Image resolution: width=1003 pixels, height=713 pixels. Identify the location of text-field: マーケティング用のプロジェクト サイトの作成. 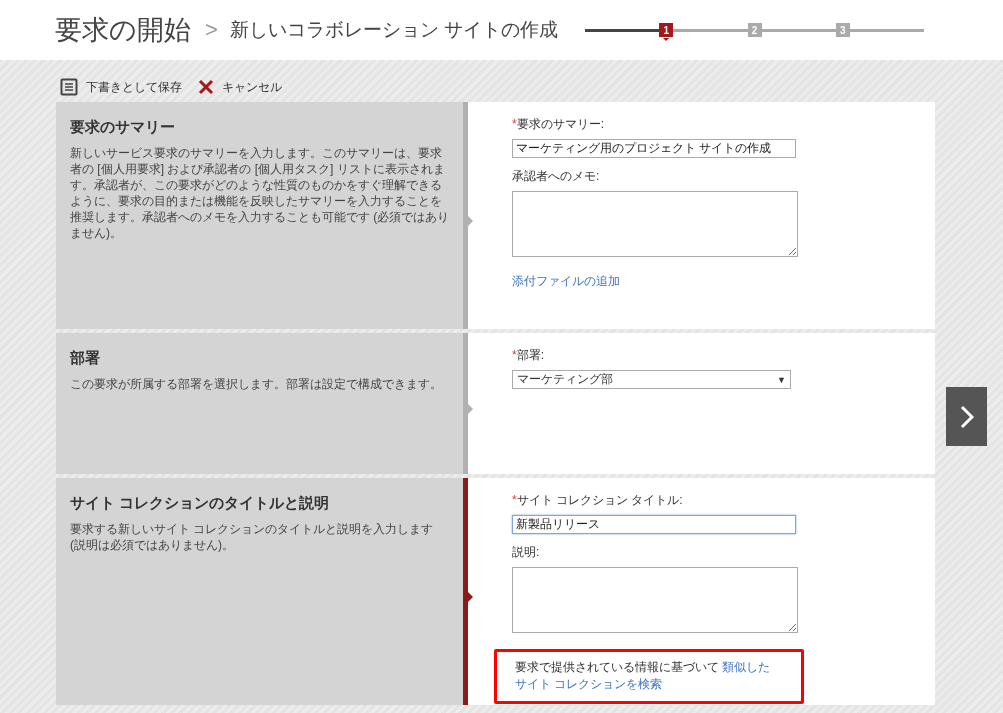
(654, 148).